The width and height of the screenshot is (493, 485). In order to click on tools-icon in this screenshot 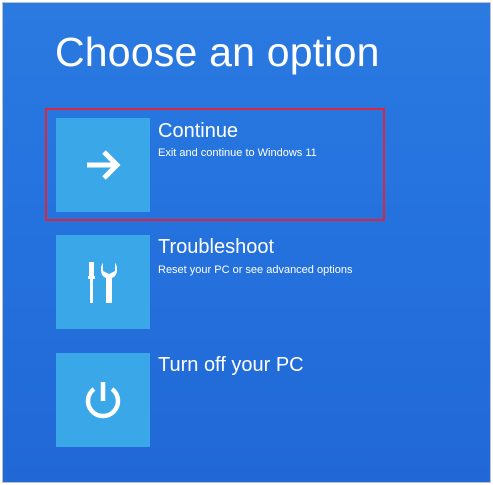, I will do `click(102, 282)`.